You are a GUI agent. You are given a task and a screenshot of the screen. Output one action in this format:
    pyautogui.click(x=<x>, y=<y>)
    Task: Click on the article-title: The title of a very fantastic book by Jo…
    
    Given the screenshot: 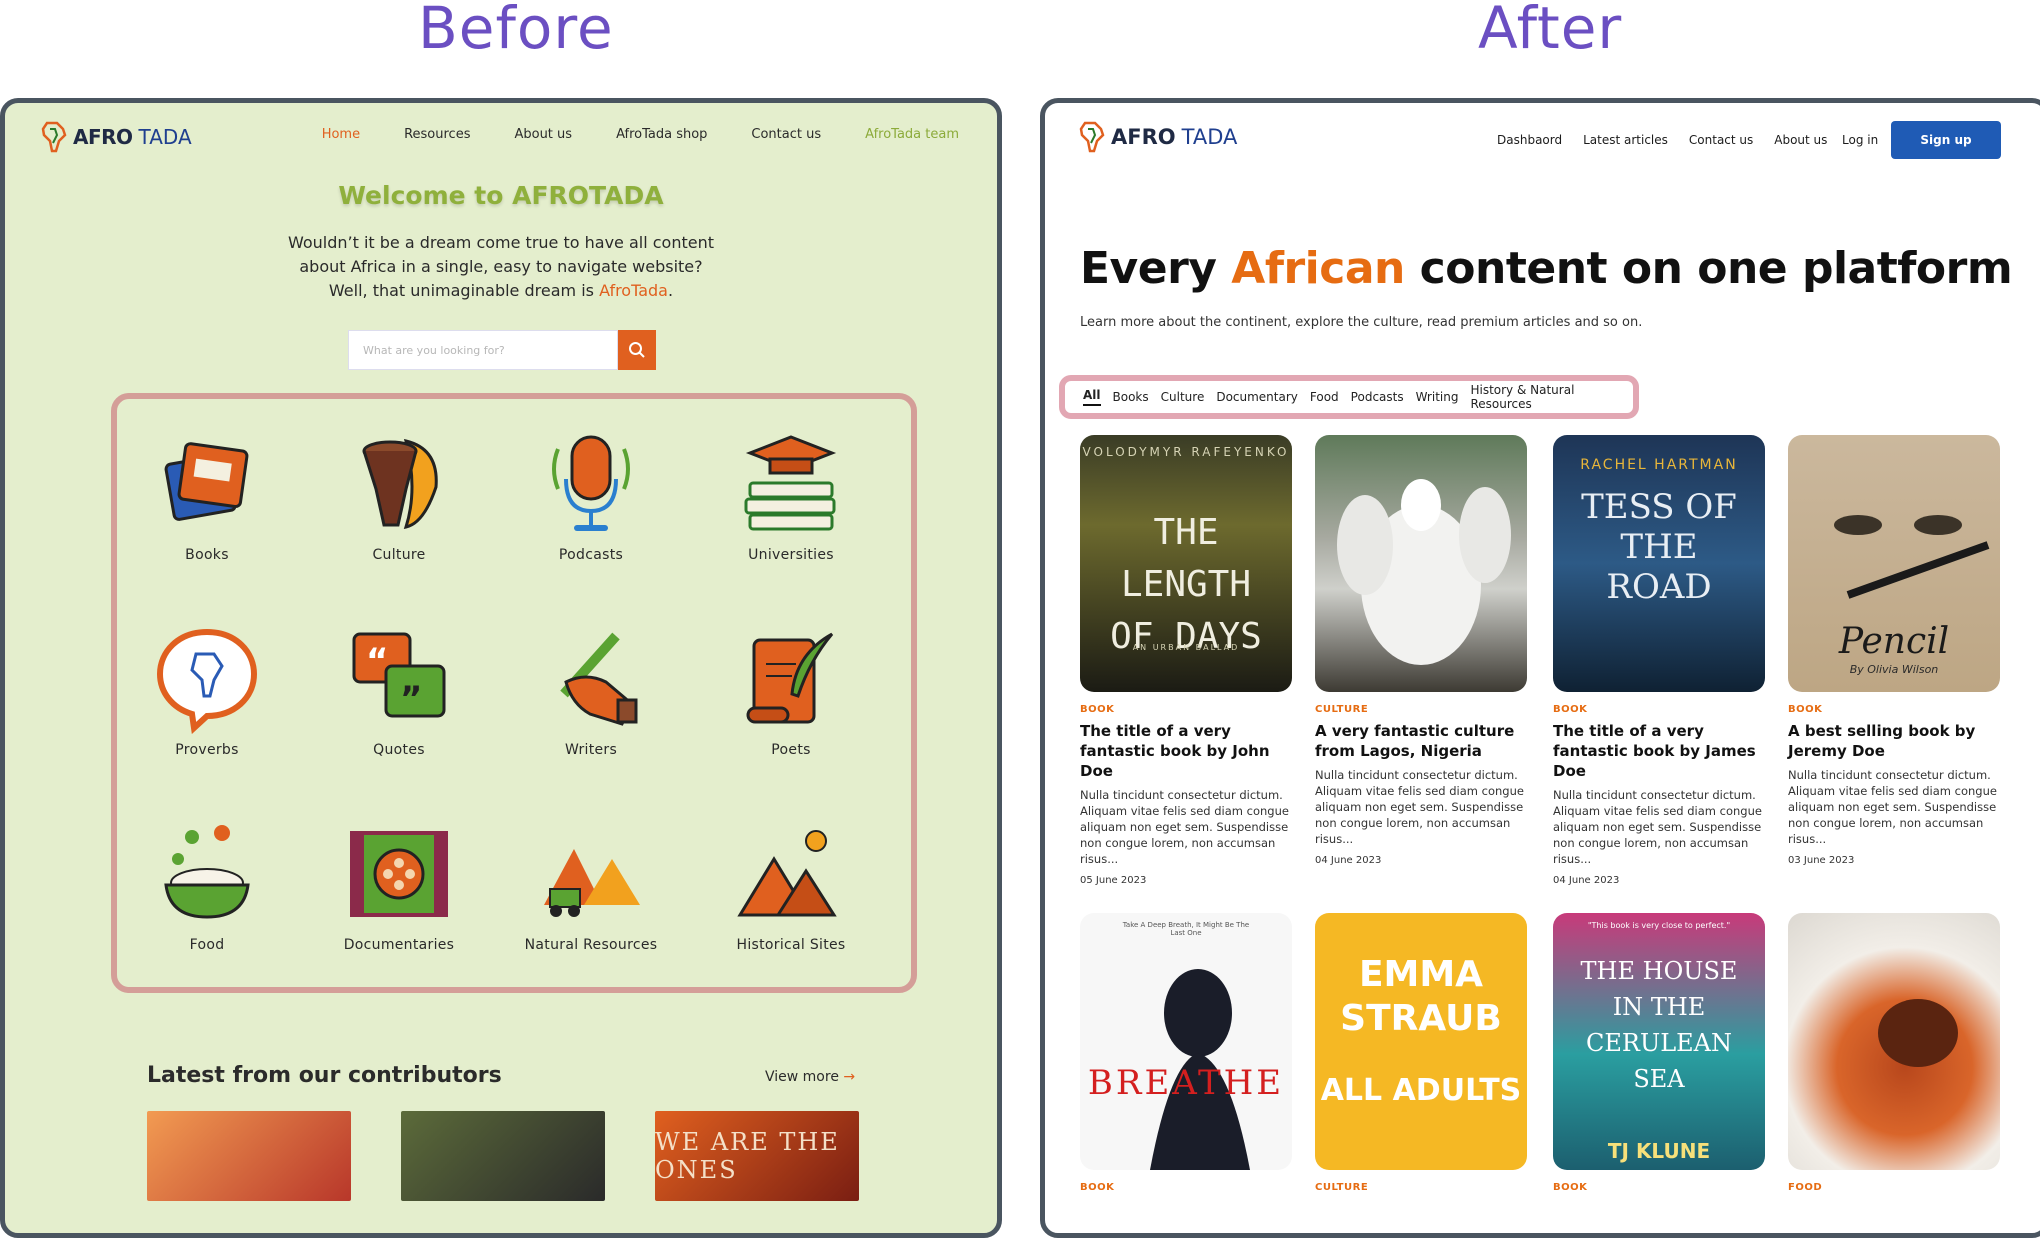 What is the action you would take?
    pyautogui.click(x=1175, y=751)
    